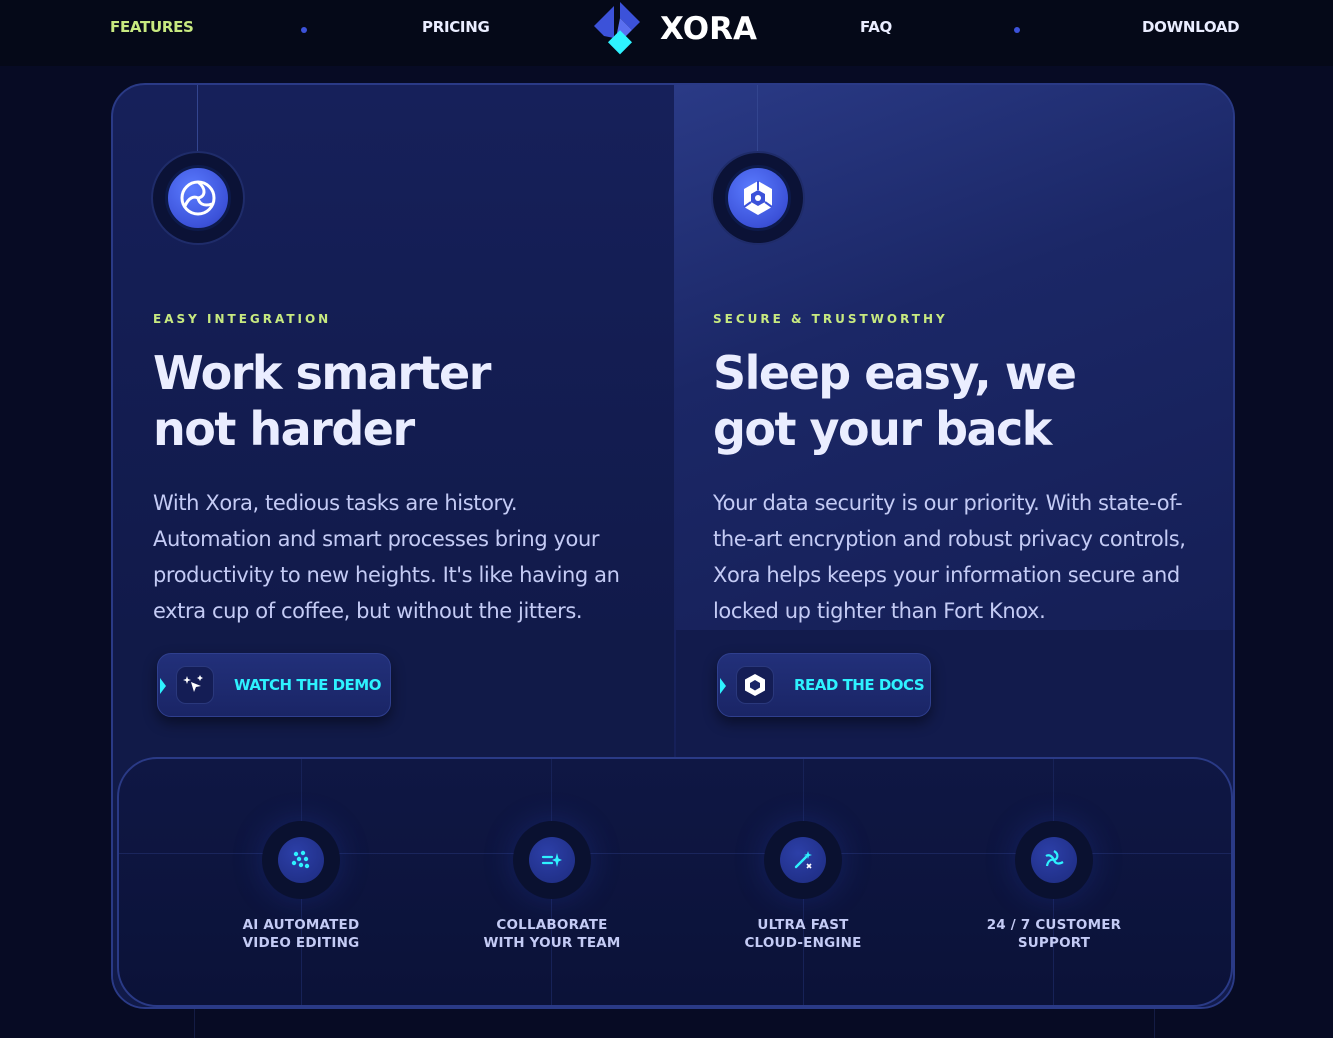 This screenshot has width=1333, height=1038. I want to click on collab-arrows-icon, so click(551, 860).